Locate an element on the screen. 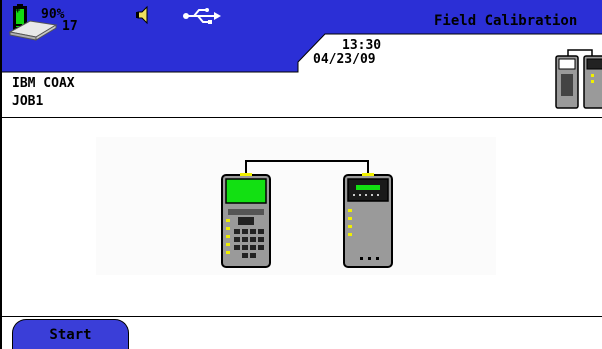 The width and height of the screenshot is (602, 349). header-divider is located at coordinates (302, 117).